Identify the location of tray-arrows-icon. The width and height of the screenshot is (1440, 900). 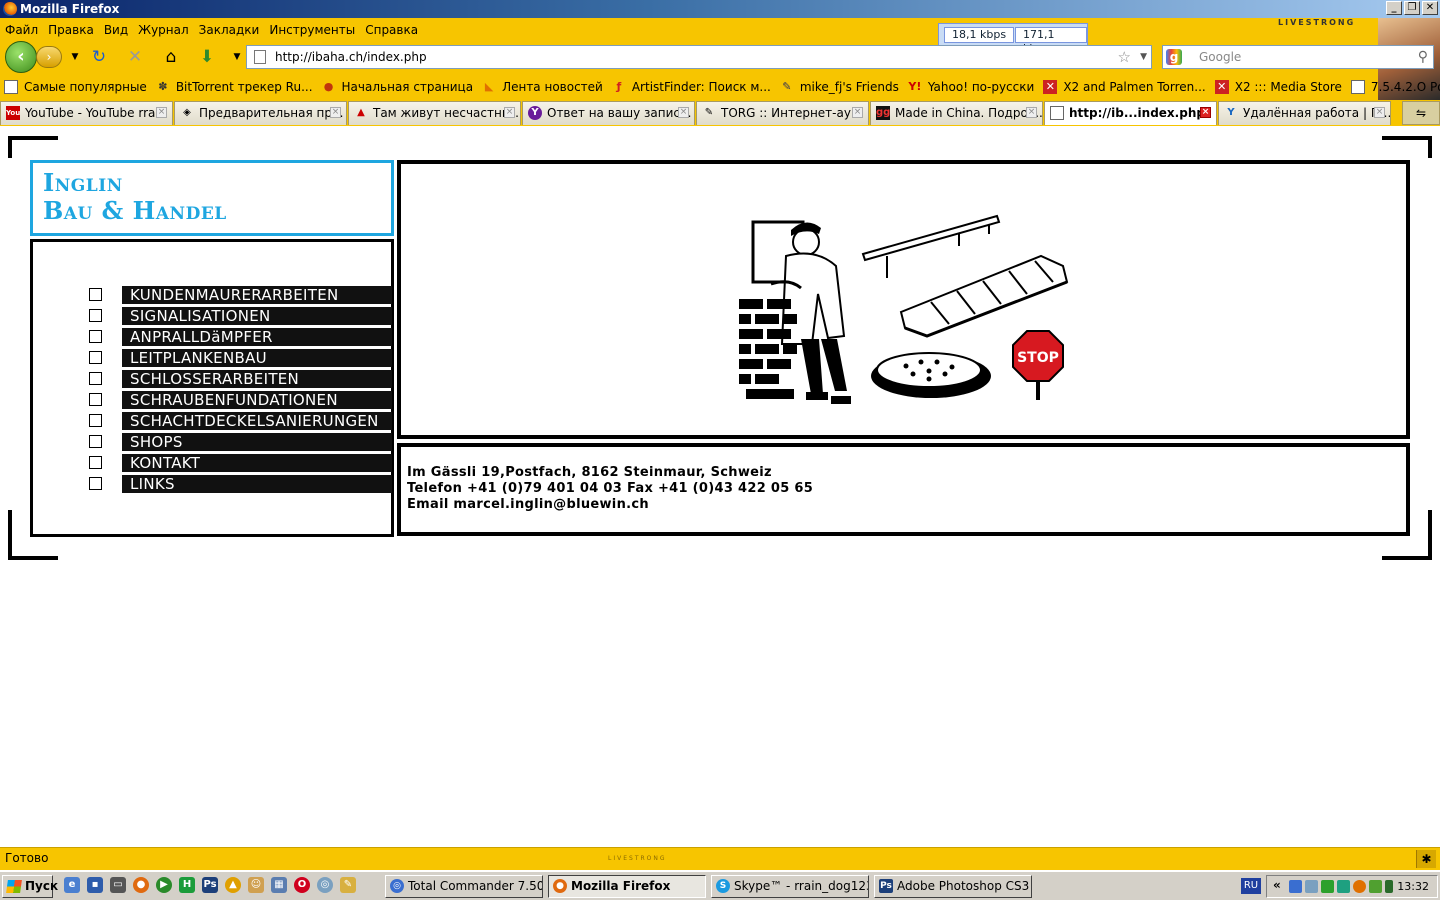
(1375, 886).